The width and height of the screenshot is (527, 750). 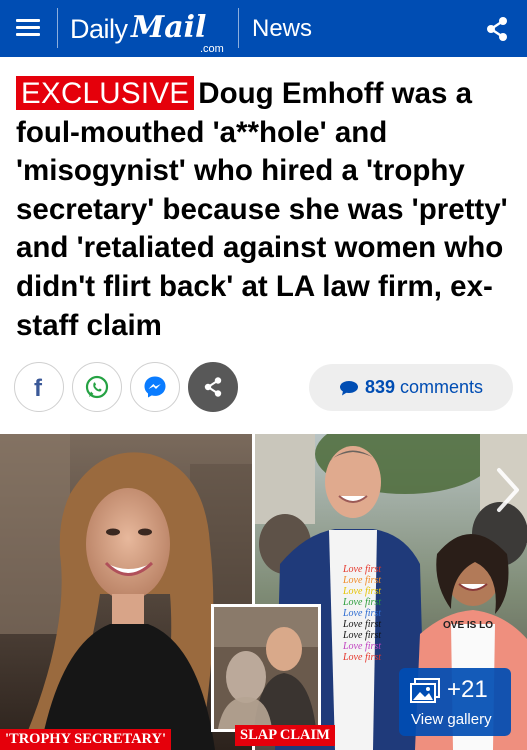 I want to click on comments-label: comments, so click(x=442, y=387).